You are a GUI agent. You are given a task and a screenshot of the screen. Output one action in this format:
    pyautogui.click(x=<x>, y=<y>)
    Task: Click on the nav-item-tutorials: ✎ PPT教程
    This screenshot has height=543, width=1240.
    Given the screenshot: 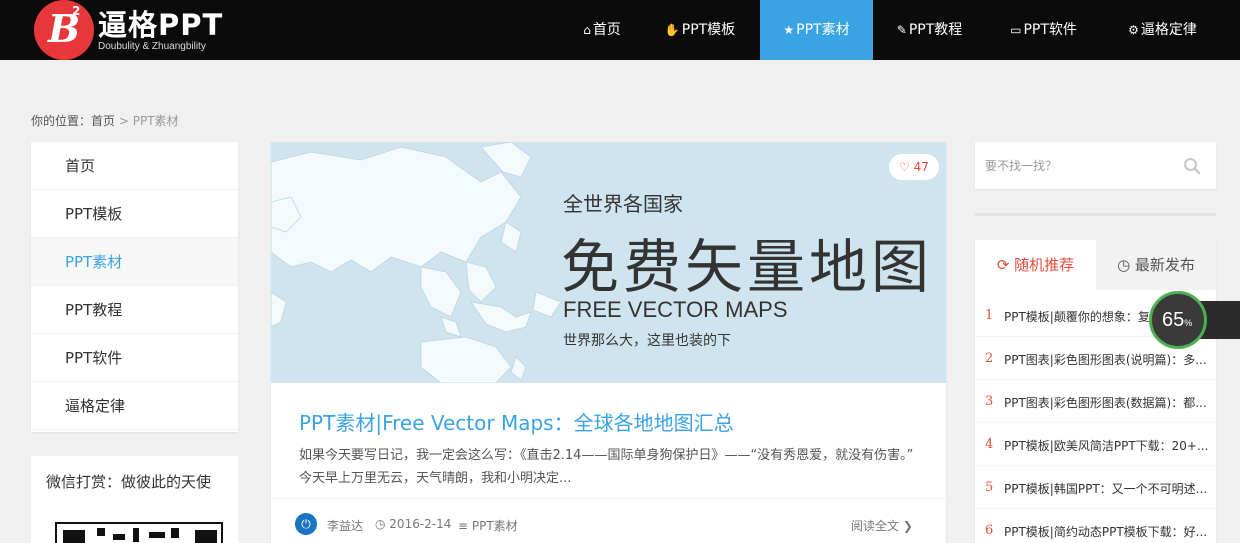 What is the action you would take?
    pyautogui.click(x=929, y=30)
    